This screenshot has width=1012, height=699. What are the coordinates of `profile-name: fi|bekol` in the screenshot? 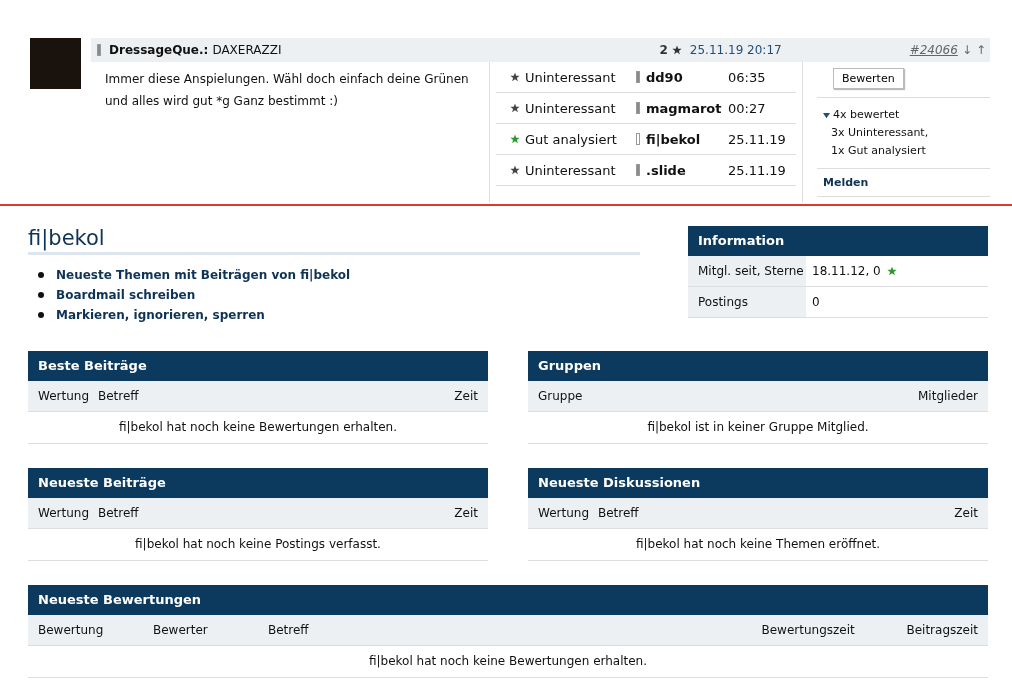 It's located at (334, 240).